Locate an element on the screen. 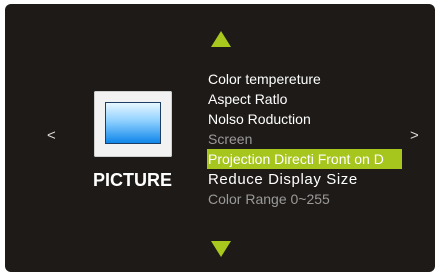 This screenshot has width=441, height=276. next-category-chevron-icon: > is located at coordinates (414, 136).